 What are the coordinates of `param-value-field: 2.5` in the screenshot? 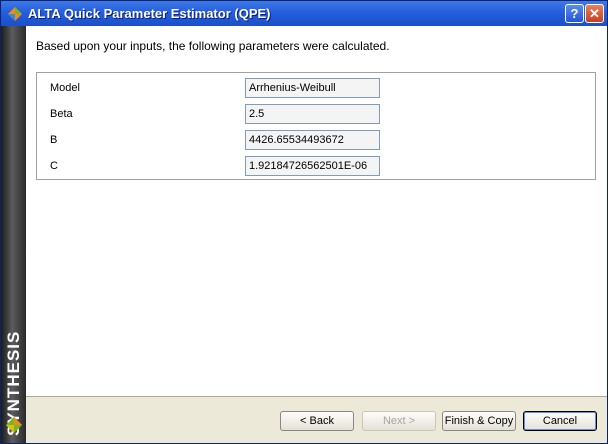 It's located at (312, 114).